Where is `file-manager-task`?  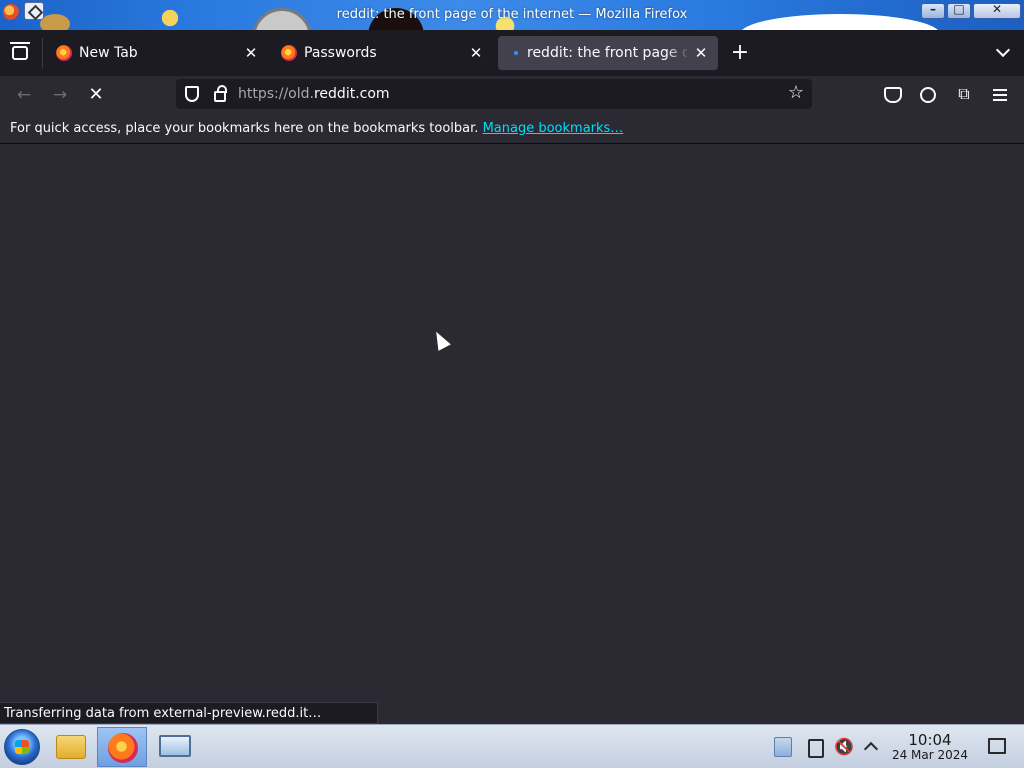 file-manager-task is located at coordinates (73, 747).